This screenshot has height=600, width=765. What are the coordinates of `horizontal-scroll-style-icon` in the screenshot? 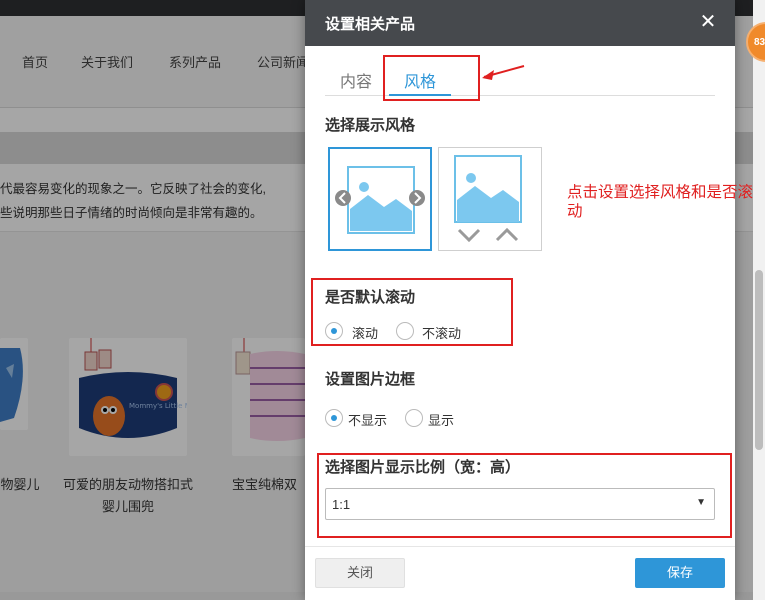 It's located at (380, 200).